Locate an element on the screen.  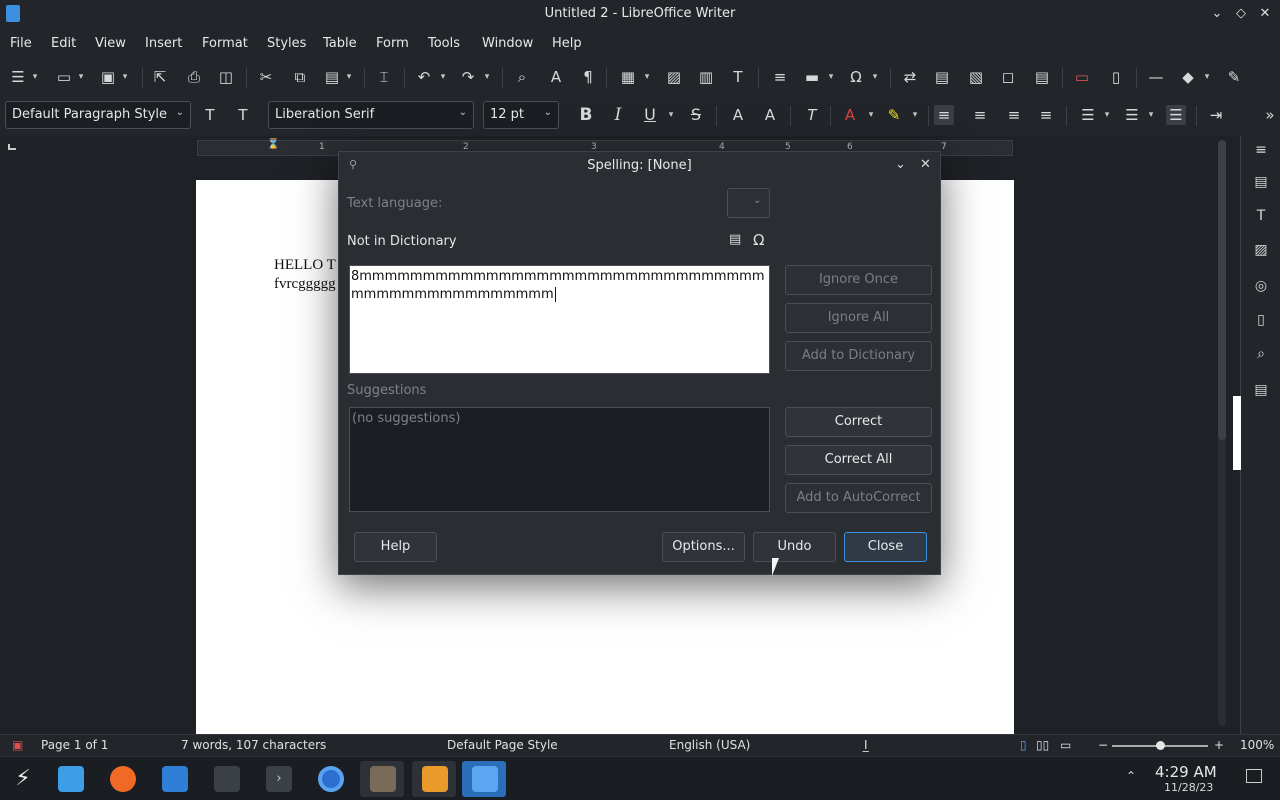
close-window-icon: ✕ is located at coordinates (1265, 14).